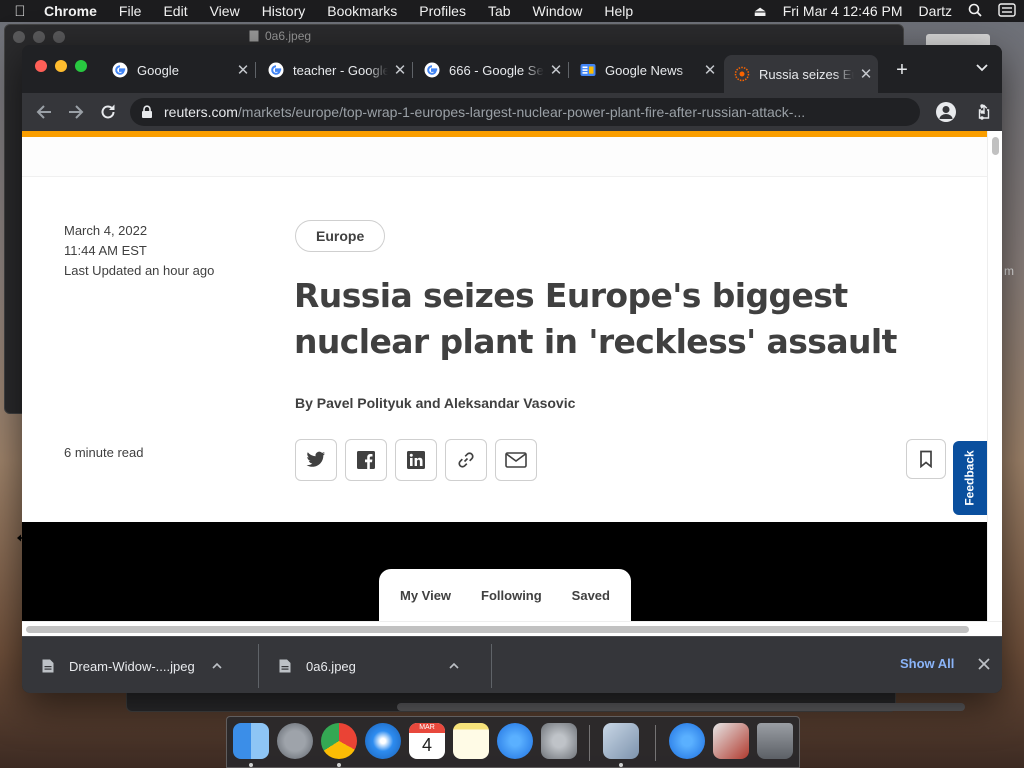  Describe the element at coordinates (499, 11) in the screenshot. I see `menu-tab: Tab` at that location.